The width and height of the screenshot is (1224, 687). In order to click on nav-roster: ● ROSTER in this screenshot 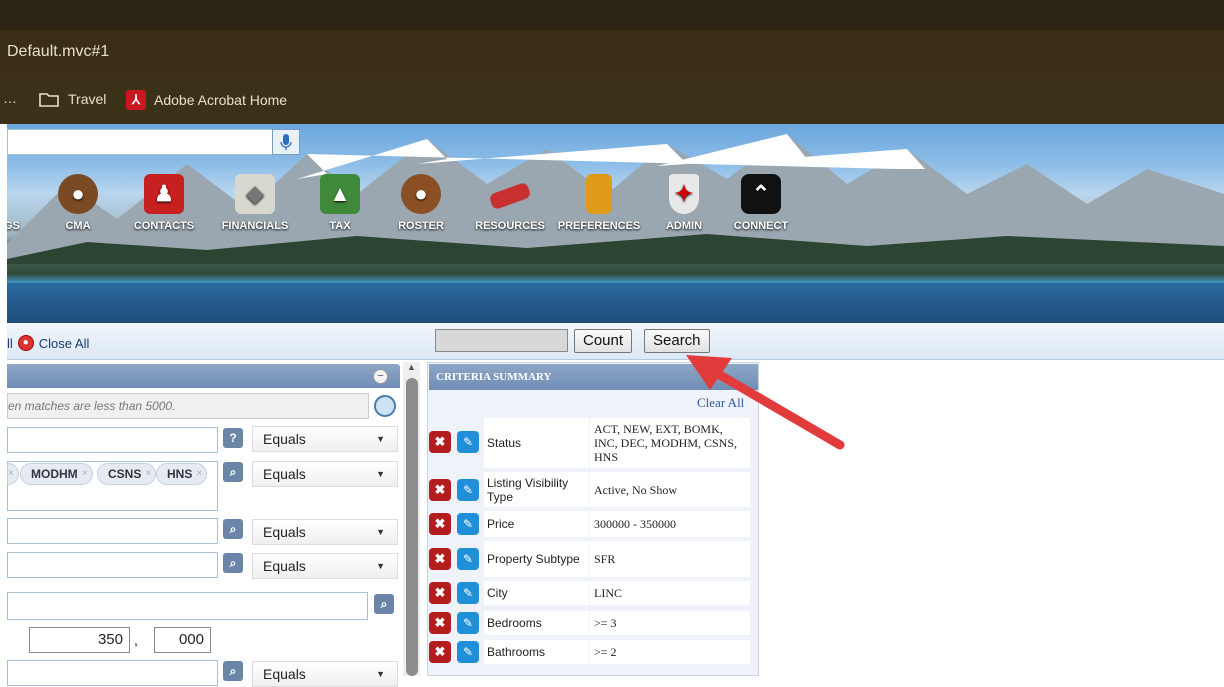, I will do `click(421, 203)`.